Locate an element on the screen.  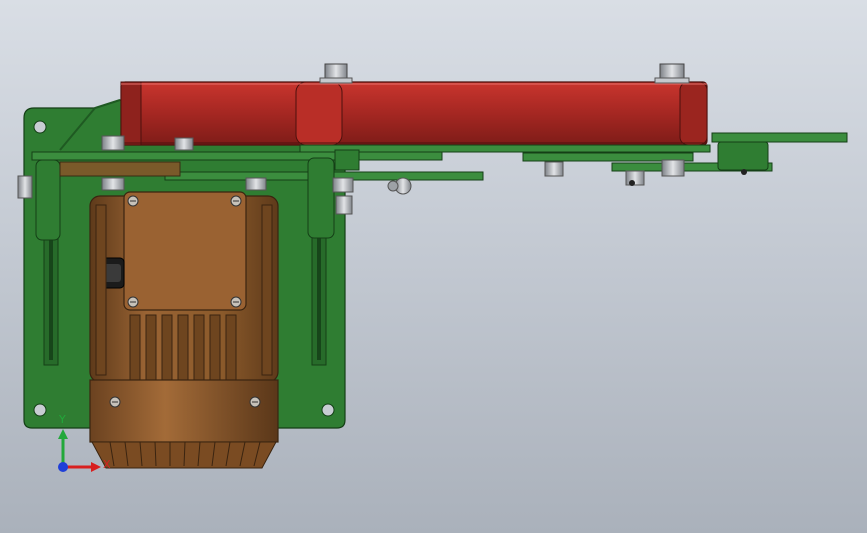
x-axis-label: X is located at coordinates (107, 464).